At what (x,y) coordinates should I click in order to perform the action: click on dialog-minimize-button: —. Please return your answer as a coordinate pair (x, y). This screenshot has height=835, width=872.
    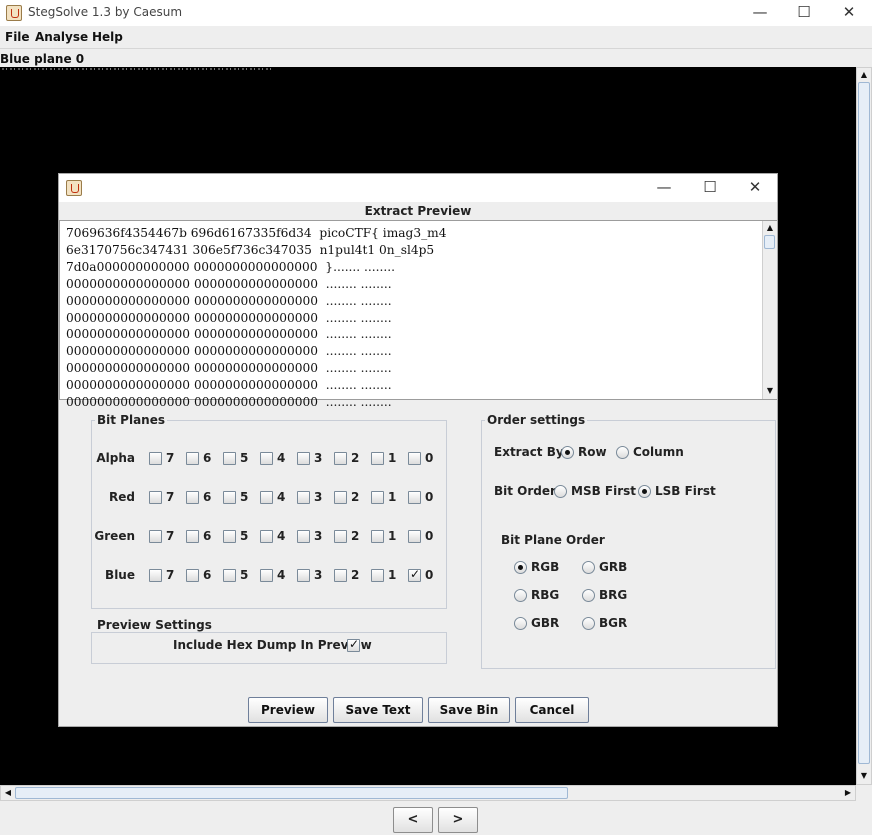
    Looking at the image, I should click on (664, 188).